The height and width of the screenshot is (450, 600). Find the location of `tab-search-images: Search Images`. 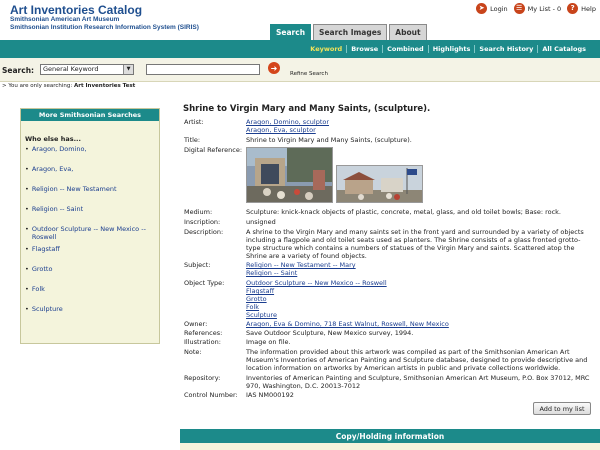

tab-search-images: Search Images is located at coordinates (350, 32).